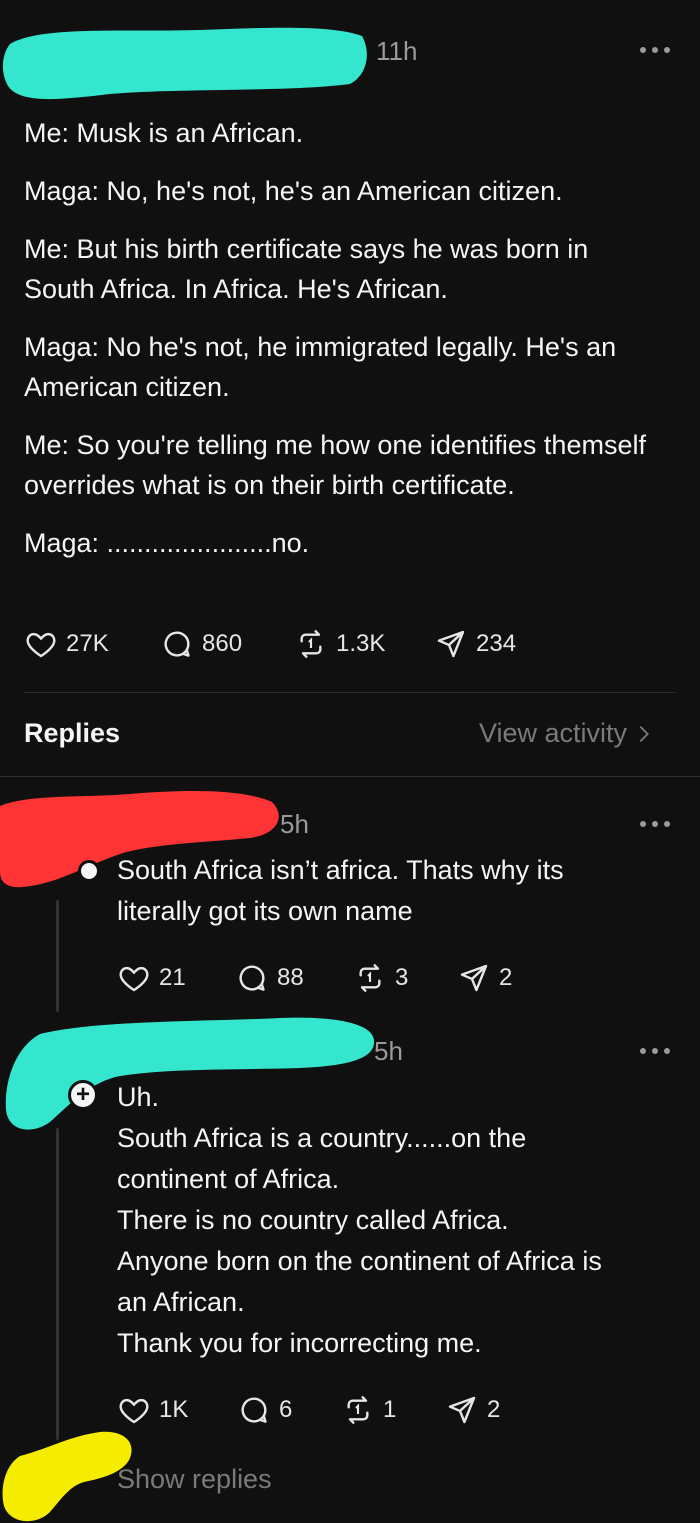 This screenshot has width=700, height=1523. I want to click on comment-button: 88, so click(294, 978).